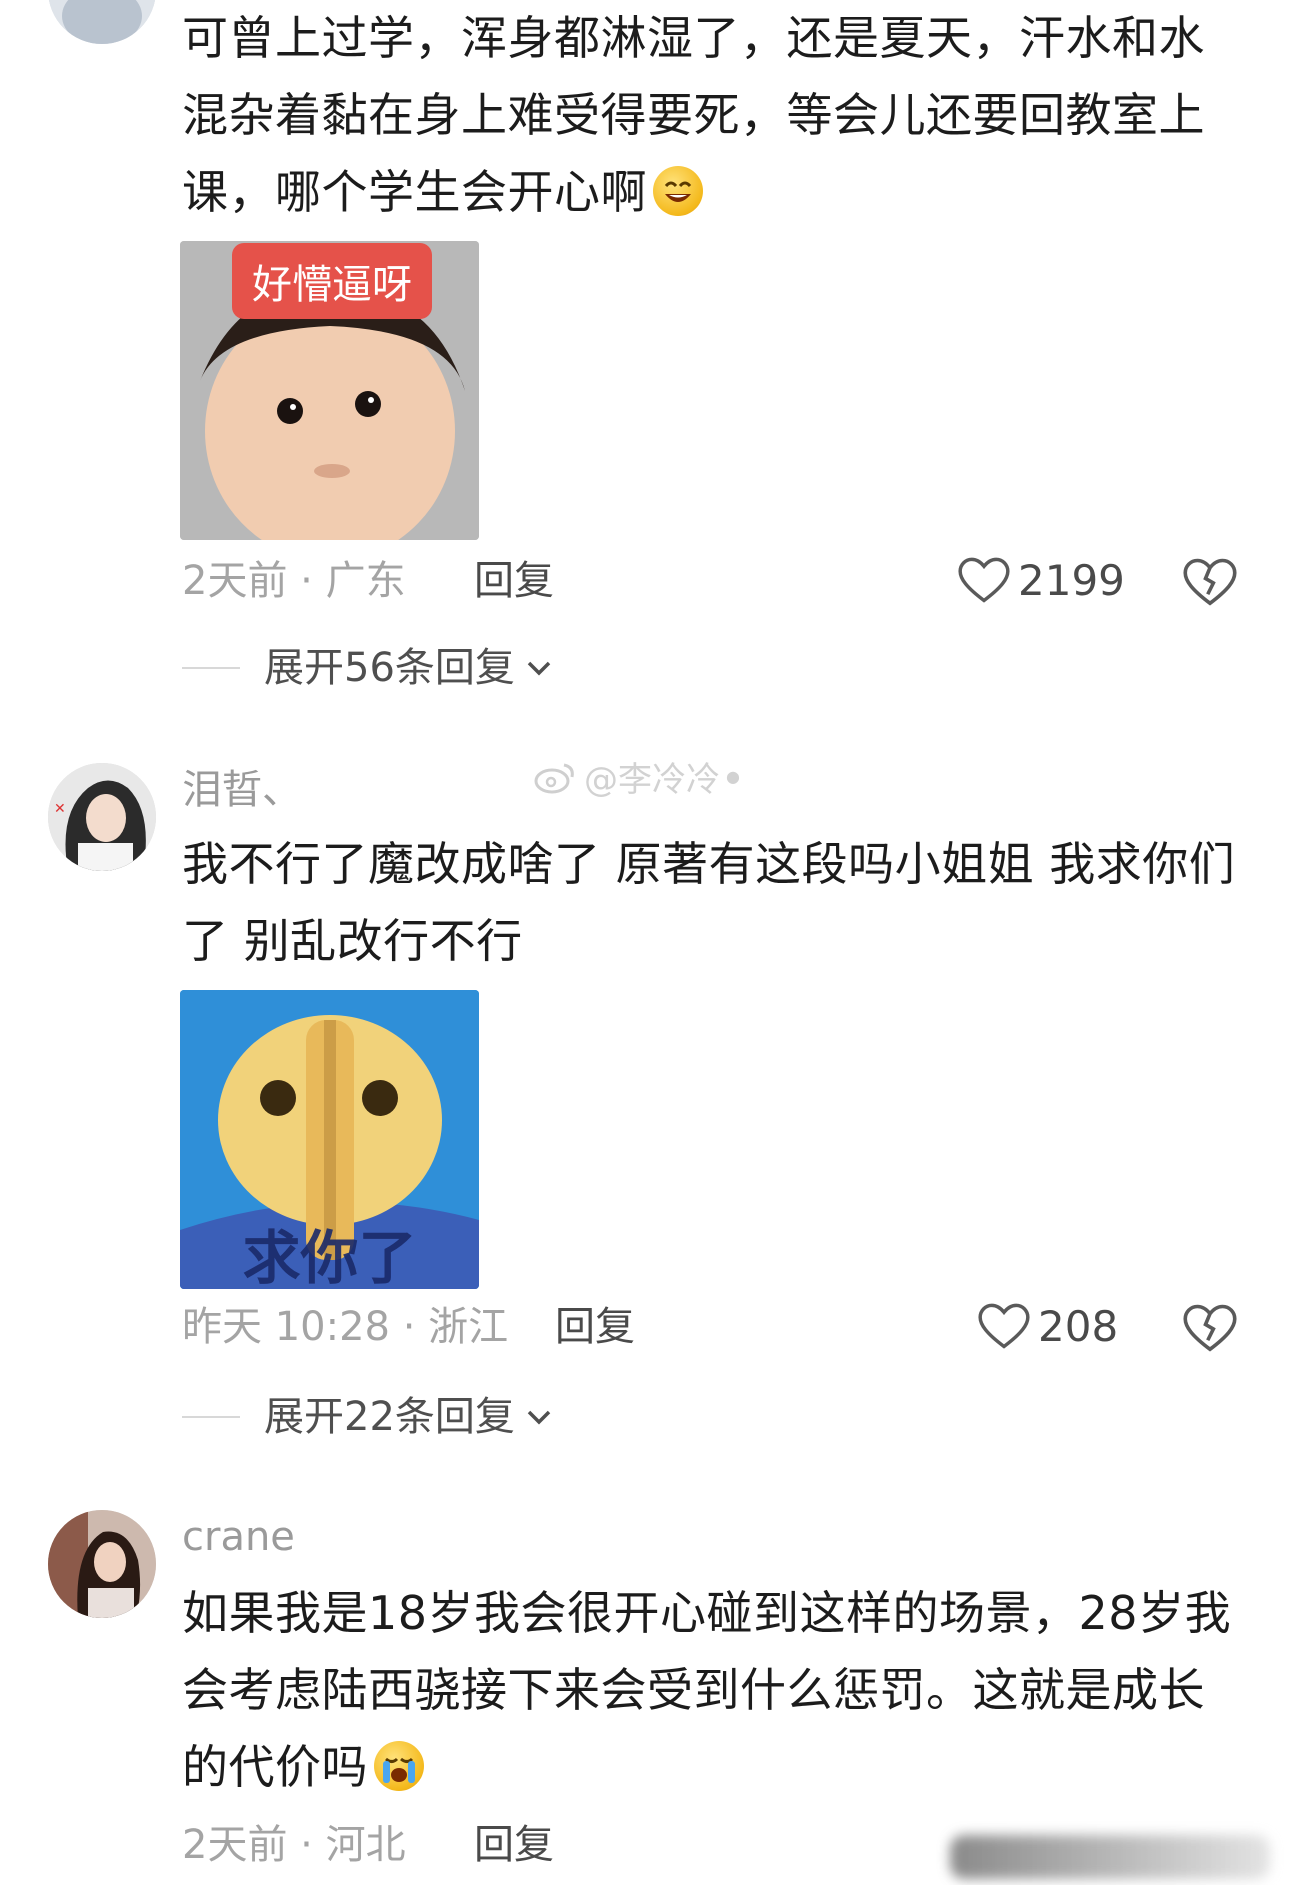 Image resolution: width=1290 pixels, height=1885 pixels. What do you see at coordinates (709, 902) in the screenshot?
I see `comment-text: 我不行了魔改成啥了 原著有这段吗小姐姐 我求你们了 别乱改行不行` at bounding box center [709, 902].